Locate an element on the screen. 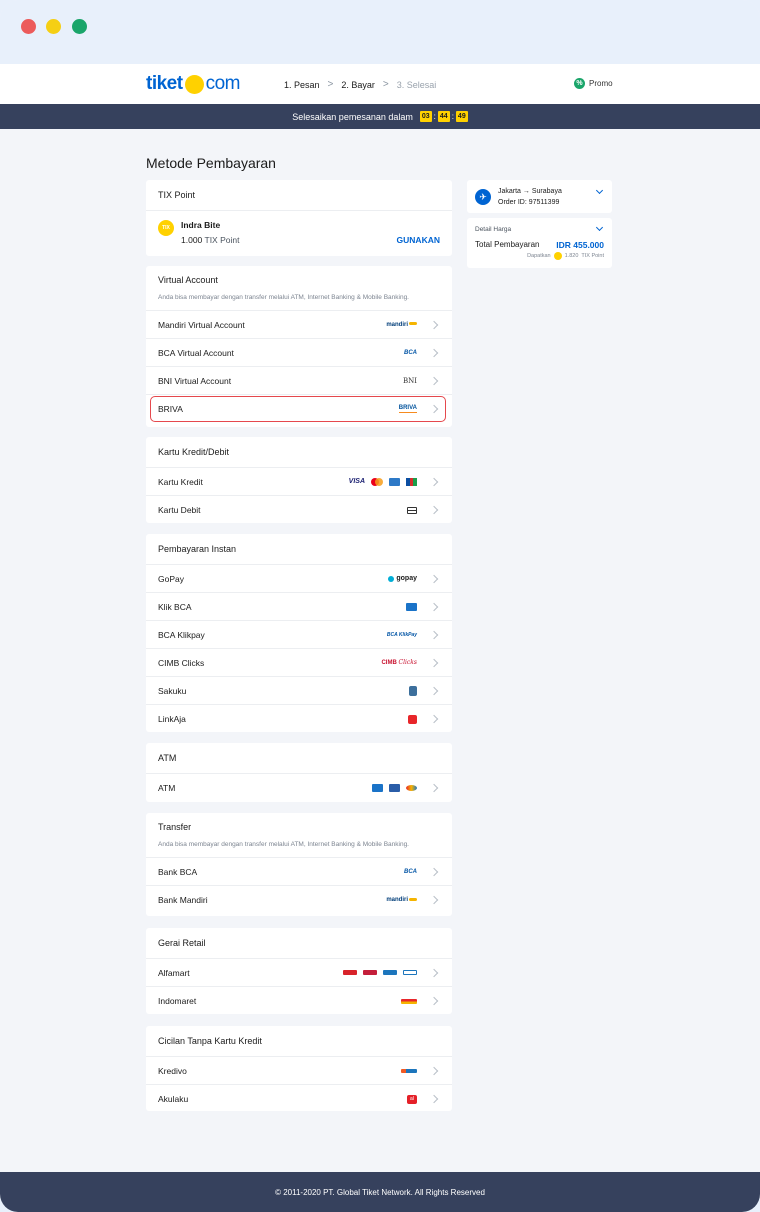 The height and width of the screenshot is (1212, 760). arrow-right-icon: → is located at coordinates (526, 191).